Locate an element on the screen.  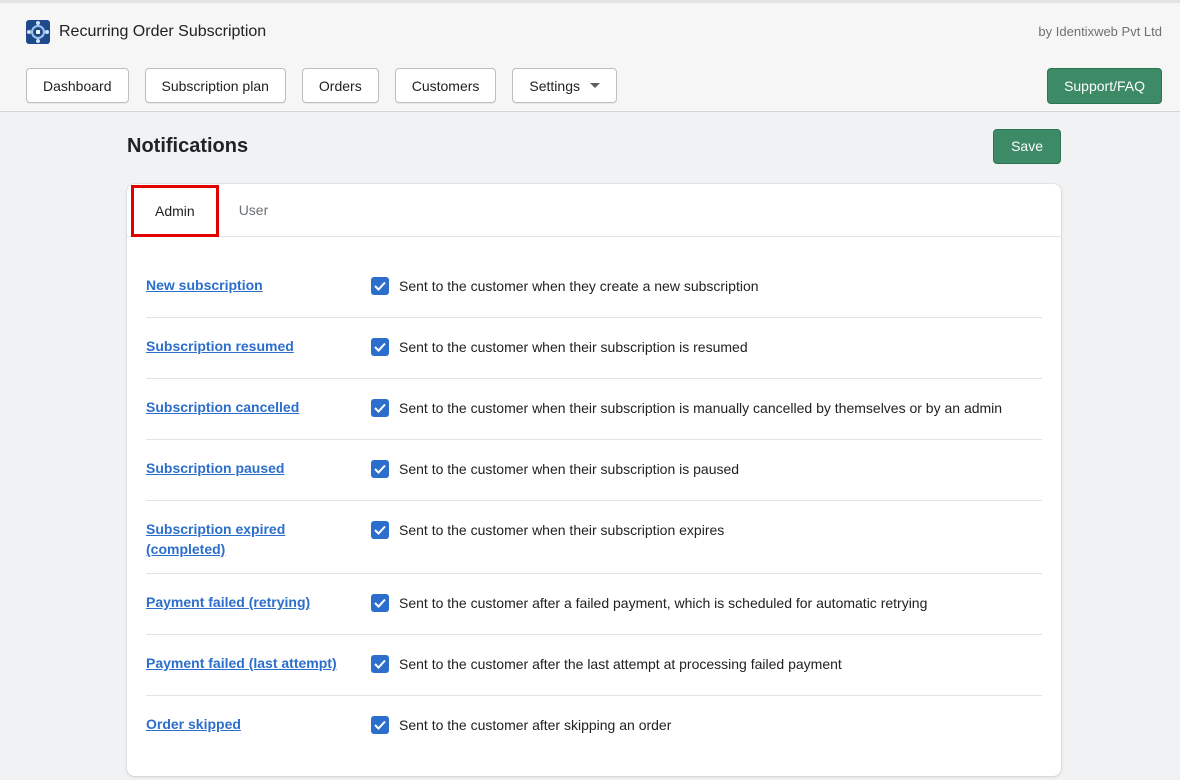
nav-settings-label: Settings is located at coordinates (554, 85).